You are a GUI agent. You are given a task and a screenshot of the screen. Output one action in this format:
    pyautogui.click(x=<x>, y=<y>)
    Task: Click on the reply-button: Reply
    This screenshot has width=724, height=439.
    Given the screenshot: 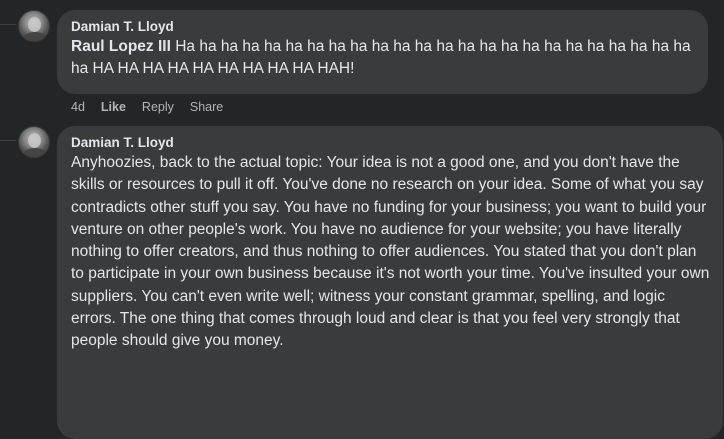 What is the action you would take?
    pyautogui.click(x=158, y=107)
    